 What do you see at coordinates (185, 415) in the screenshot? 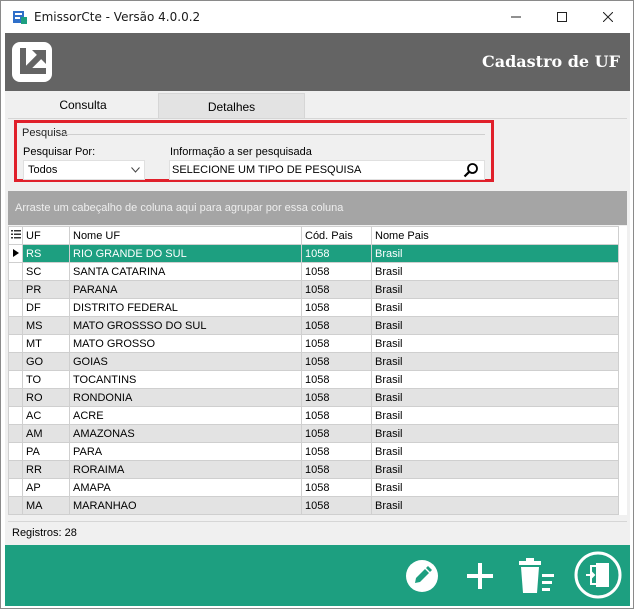
I see `cell-nome-uf: ACRE` at bounding box center [185, 415].